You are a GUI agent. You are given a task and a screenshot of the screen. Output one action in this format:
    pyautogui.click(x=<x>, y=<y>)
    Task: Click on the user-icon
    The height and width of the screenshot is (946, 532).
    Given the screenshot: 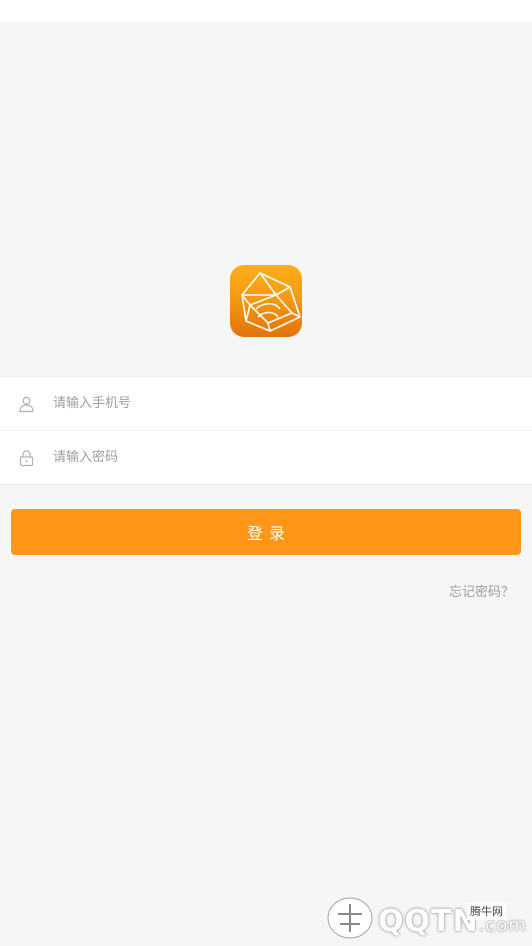 What is the action you would take?
    pyautogui.click(x=26, y=404)
    